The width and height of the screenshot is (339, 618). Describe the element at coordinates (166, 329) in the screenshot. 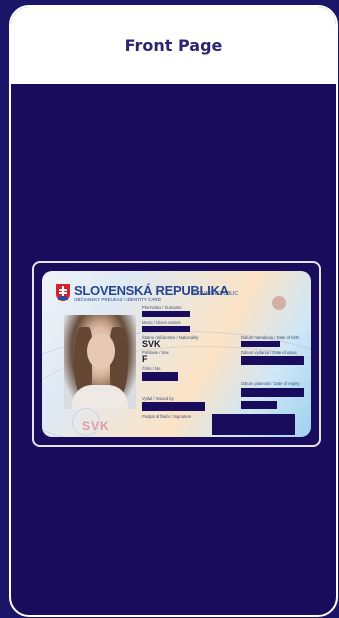

I see `redacted-given-names` at that location.